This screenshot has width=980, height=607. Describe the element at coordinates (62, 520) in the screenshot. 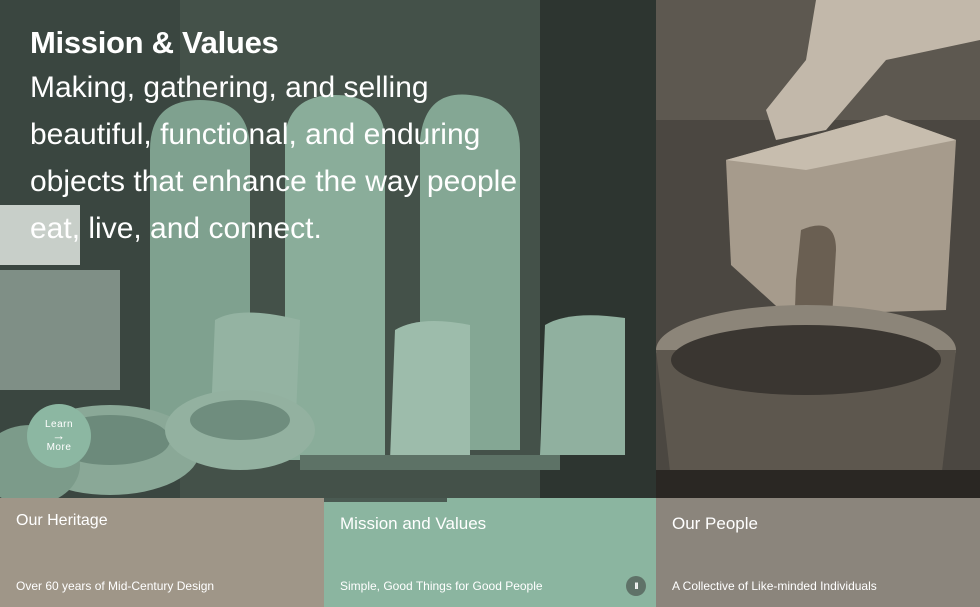

I see `tab-title: Our Heritage` at that location.